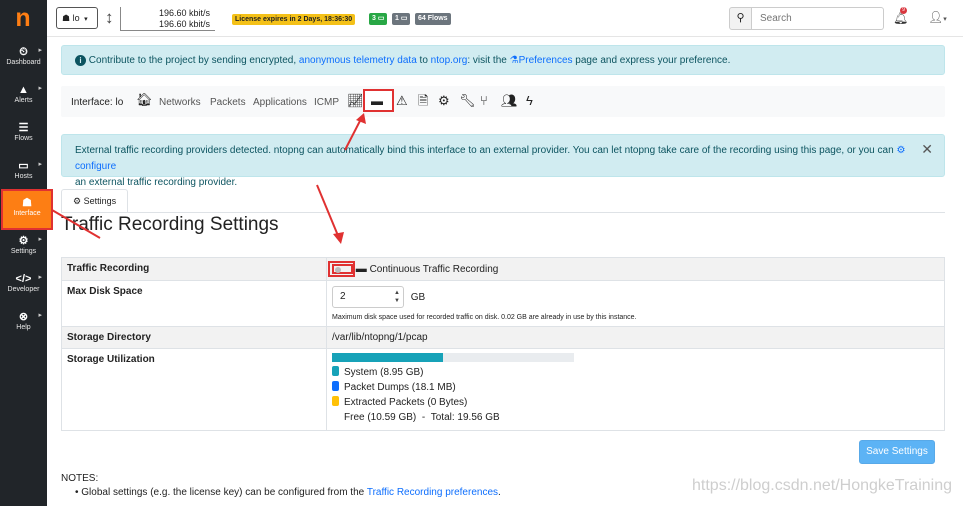  What do you see at coordinates (358, 60) in the screenshot?
I see `telemetry-link: anonymous telemetry data` at bounding box center [358, 60].